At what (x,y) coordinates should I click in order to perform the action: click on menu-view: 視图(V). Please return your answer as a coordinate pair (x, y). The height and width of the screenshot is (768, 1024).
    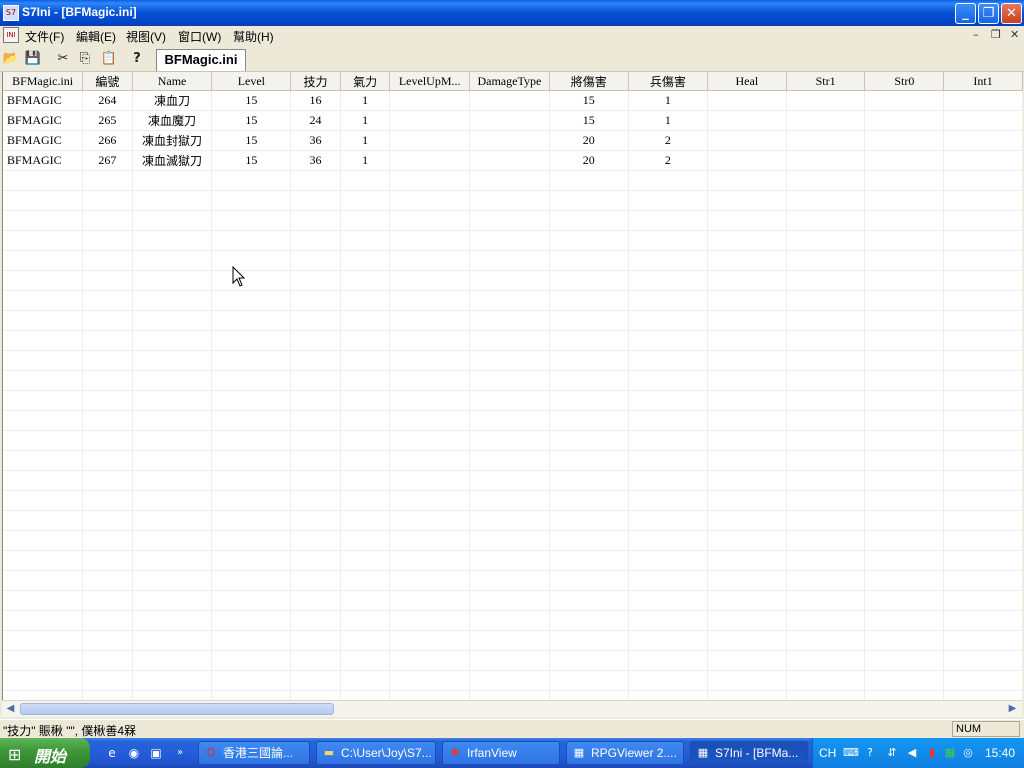
    Looking at the image, I should click on (146, 36).